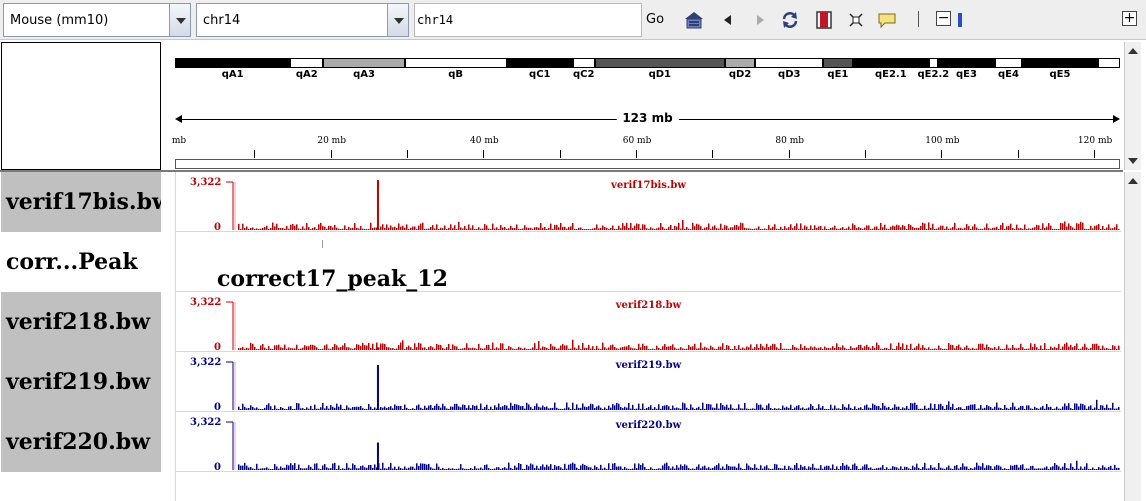 The image size is (1146, 501). Describe the element at coordinates (694, 20) in the screenshot. I see `home-icon` at that location.